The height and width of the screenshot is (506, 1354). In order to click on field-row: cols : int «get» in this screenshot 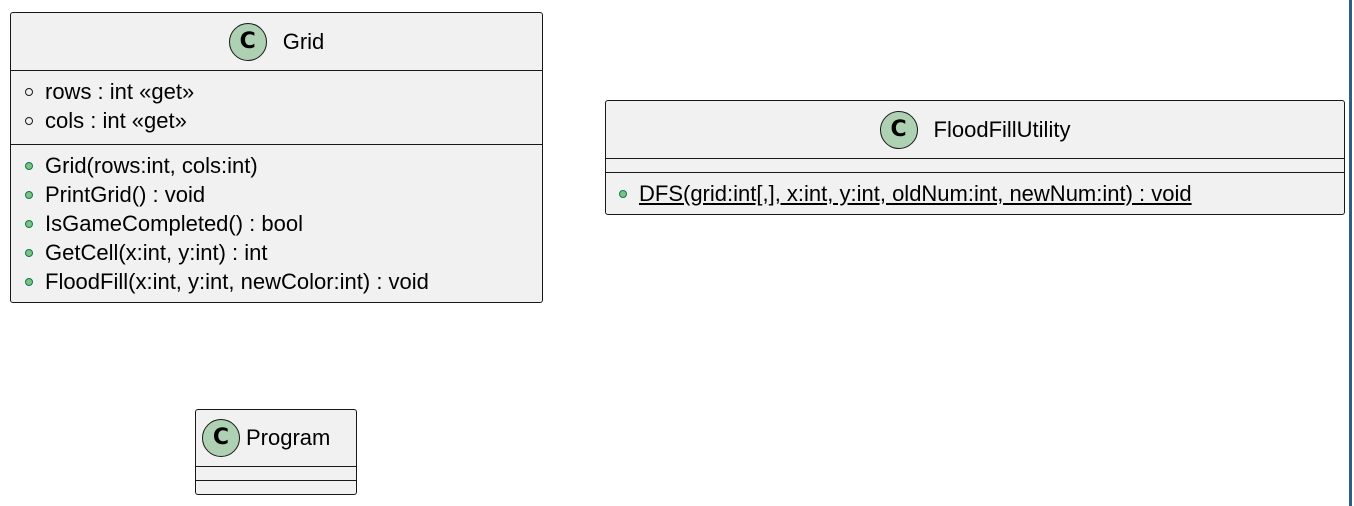, I will do `click(276, 120)`.